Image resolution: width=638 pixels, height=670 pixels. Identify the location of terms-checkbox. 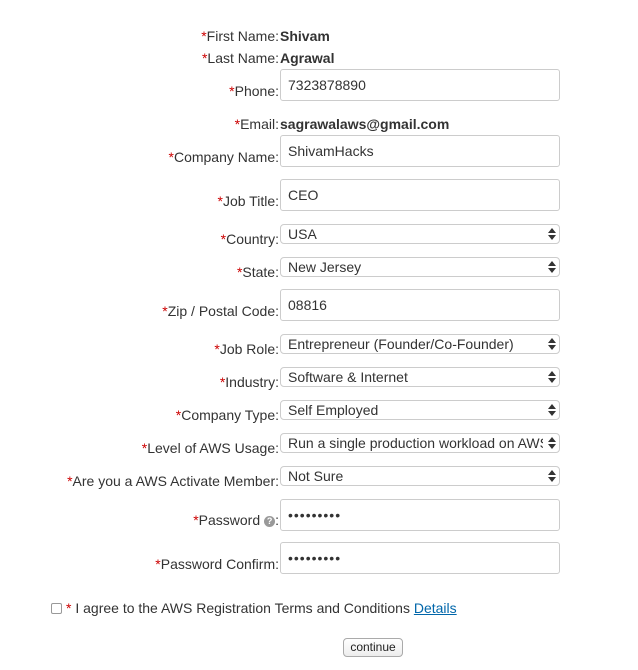
(56, 608).